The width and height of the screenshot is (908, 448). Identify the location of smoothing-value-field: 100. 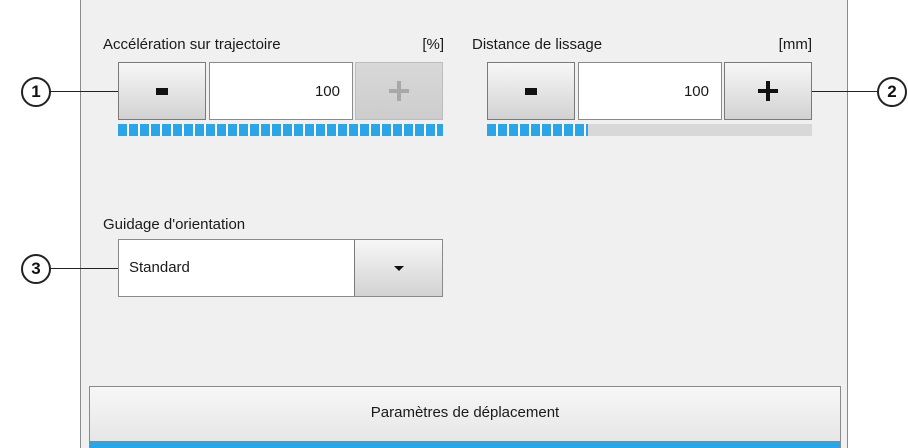
(650, 91).